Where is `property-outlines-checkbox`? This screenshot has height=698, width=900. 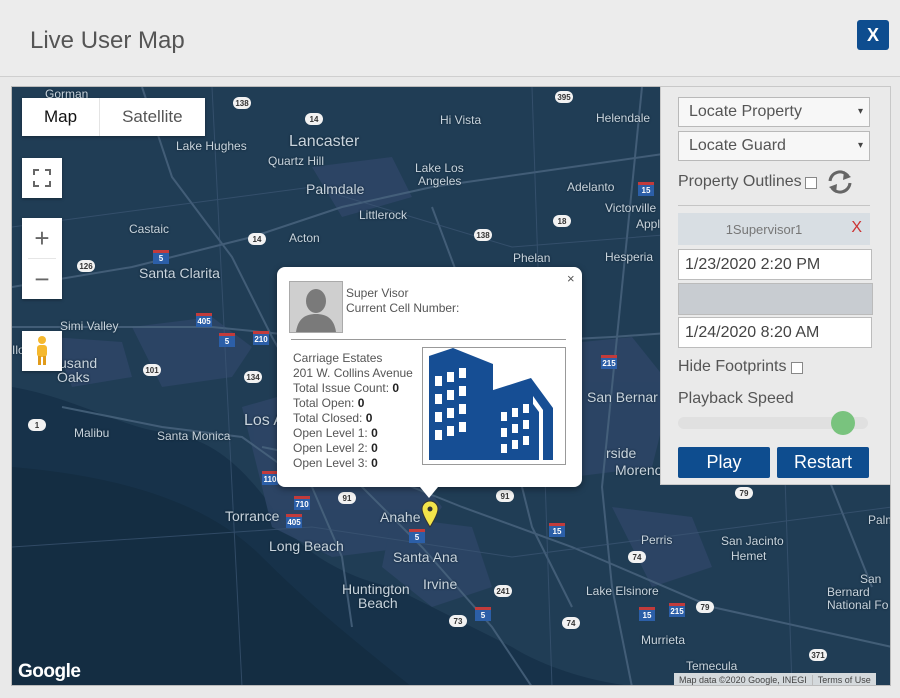
property-outlines-checkbox is located at coordinates (811, 183).